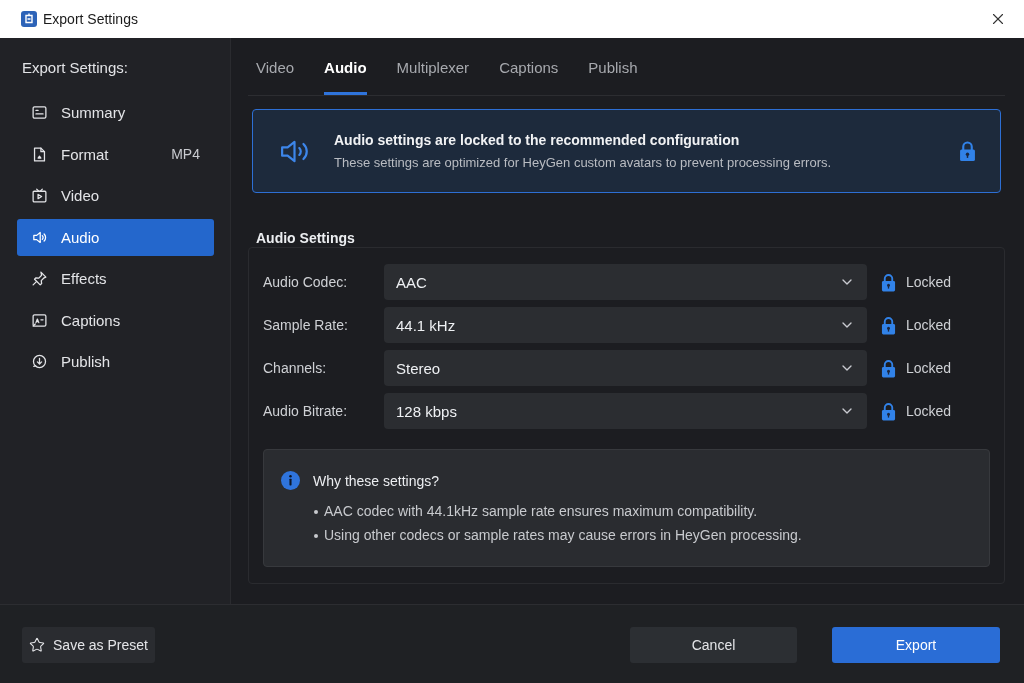 The image size is (1024, 683). I want to click on sidebar-heading: Export Settings:, so click(75, 68).